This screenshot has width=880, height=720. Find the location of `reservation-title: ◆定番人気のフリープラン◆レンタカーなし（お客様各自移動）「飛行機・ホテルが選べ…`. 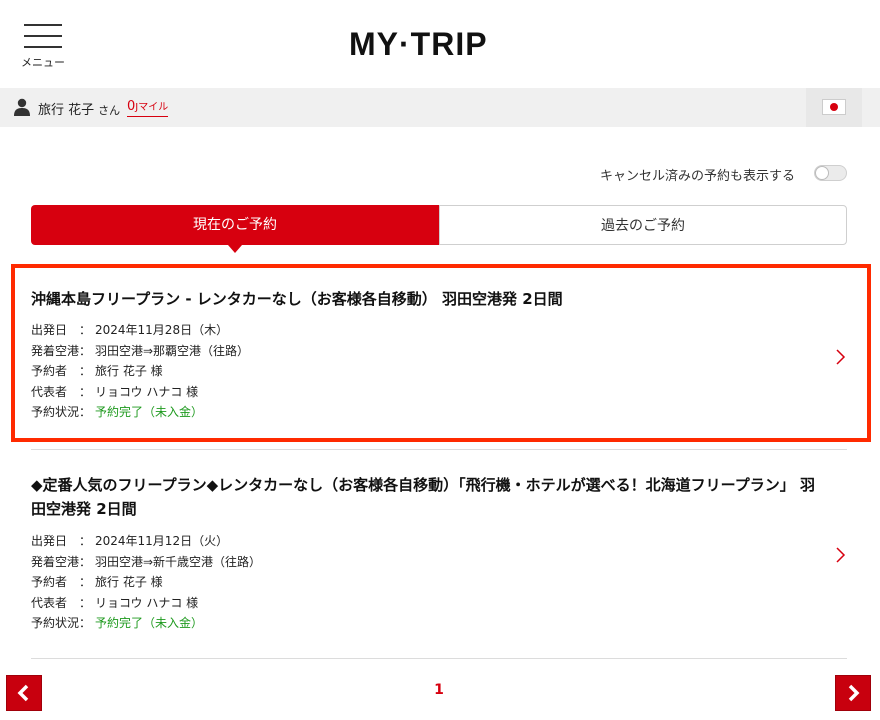

reservation-title: ◆定番人気のフリープラン◆レンタカーなし（お客様各自移動）「飛行機・ホテルが選べ… is located at coordinates (423, 497).